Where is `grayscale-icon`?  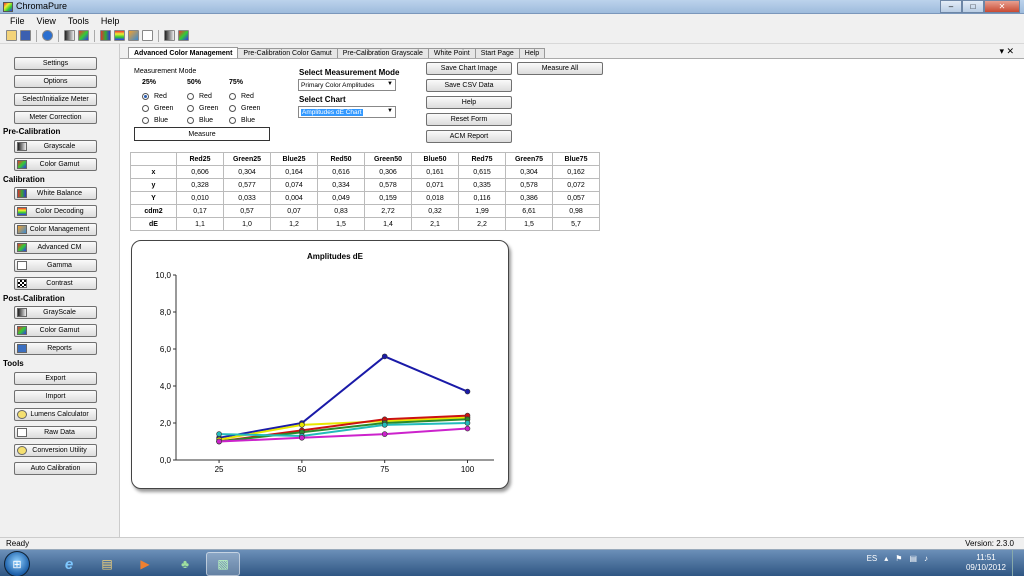
grayscale-icon is located at coordinates (69, 35).